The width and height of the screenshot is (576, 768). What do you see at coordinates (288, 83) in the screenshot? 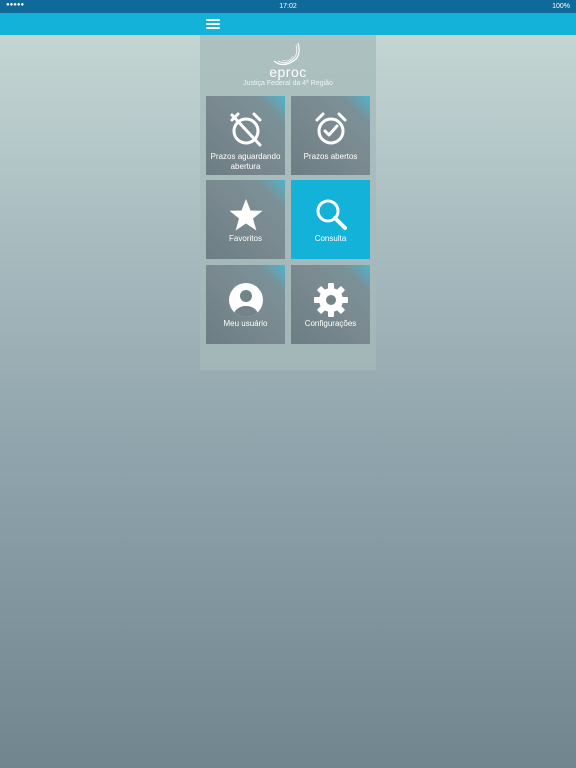
I see `logo-subtitle: Justiça Federal da 4ª Região` at bounding box center [288, 83].